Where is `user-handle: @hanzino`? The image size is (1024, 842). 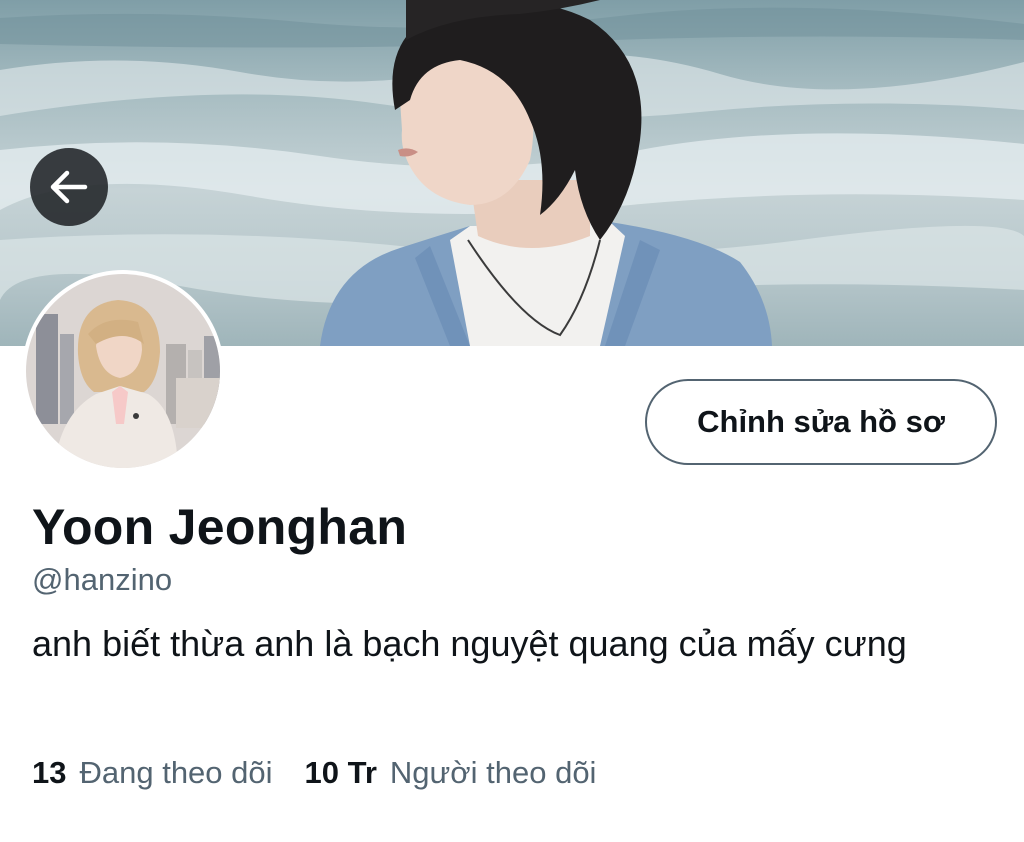
user-handle: @hanzino is located at coordinates (102, 579).